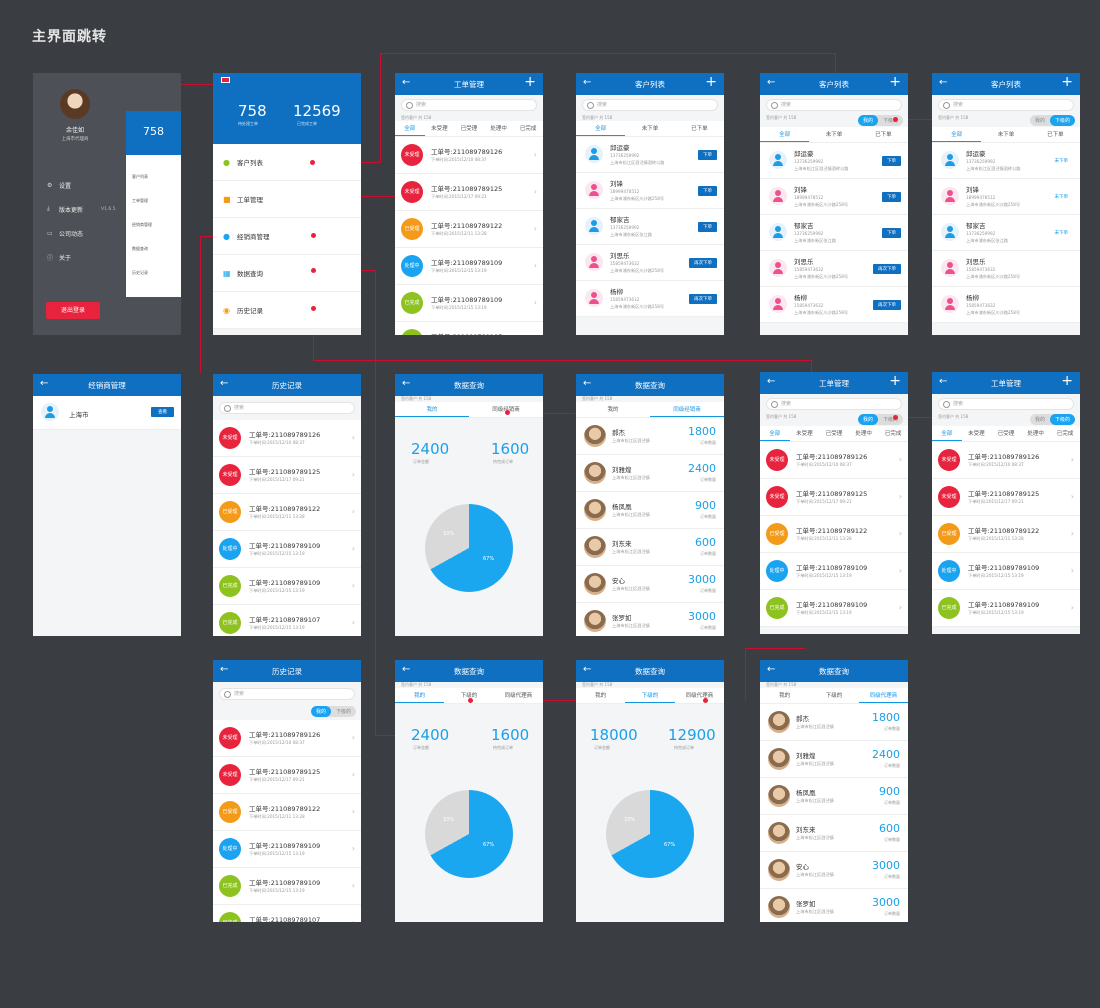 The height and width of the screenshot is (1008, 1100). Describe the element at coordinates (287, 273) in the screenshot. I see `menu-item-data: ▦ 数据查询` at that location.